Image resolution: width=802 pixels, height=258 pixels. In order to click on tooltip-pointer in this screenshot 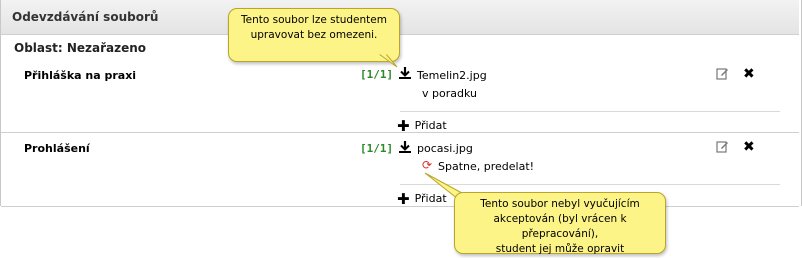, I will do `click(388, 61)`.